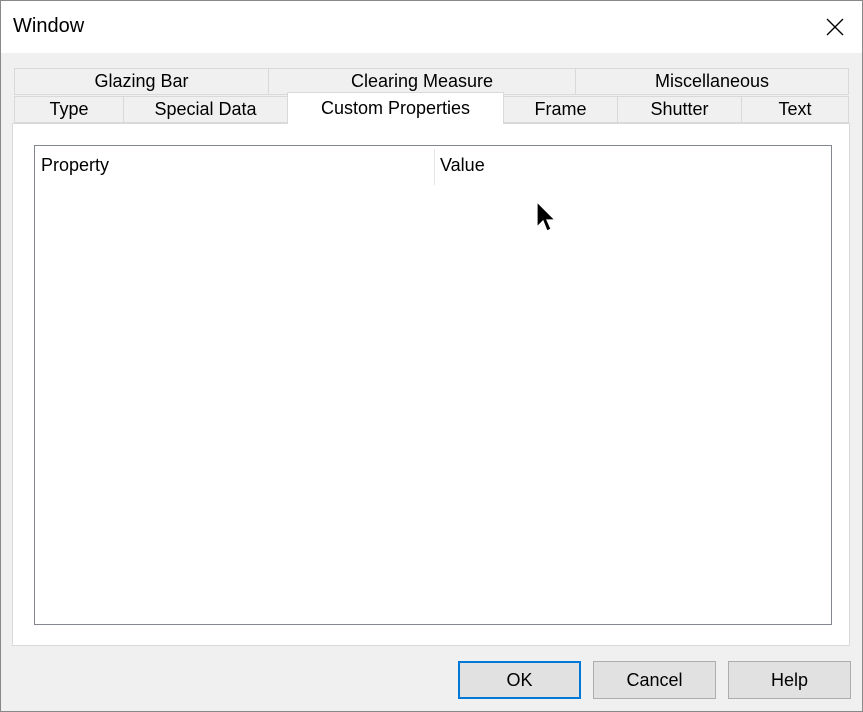 The image size is (863, 712). Describe the element at coordinates (75, 164) in the screenshot. I see `column-header-label: Property` at that location.